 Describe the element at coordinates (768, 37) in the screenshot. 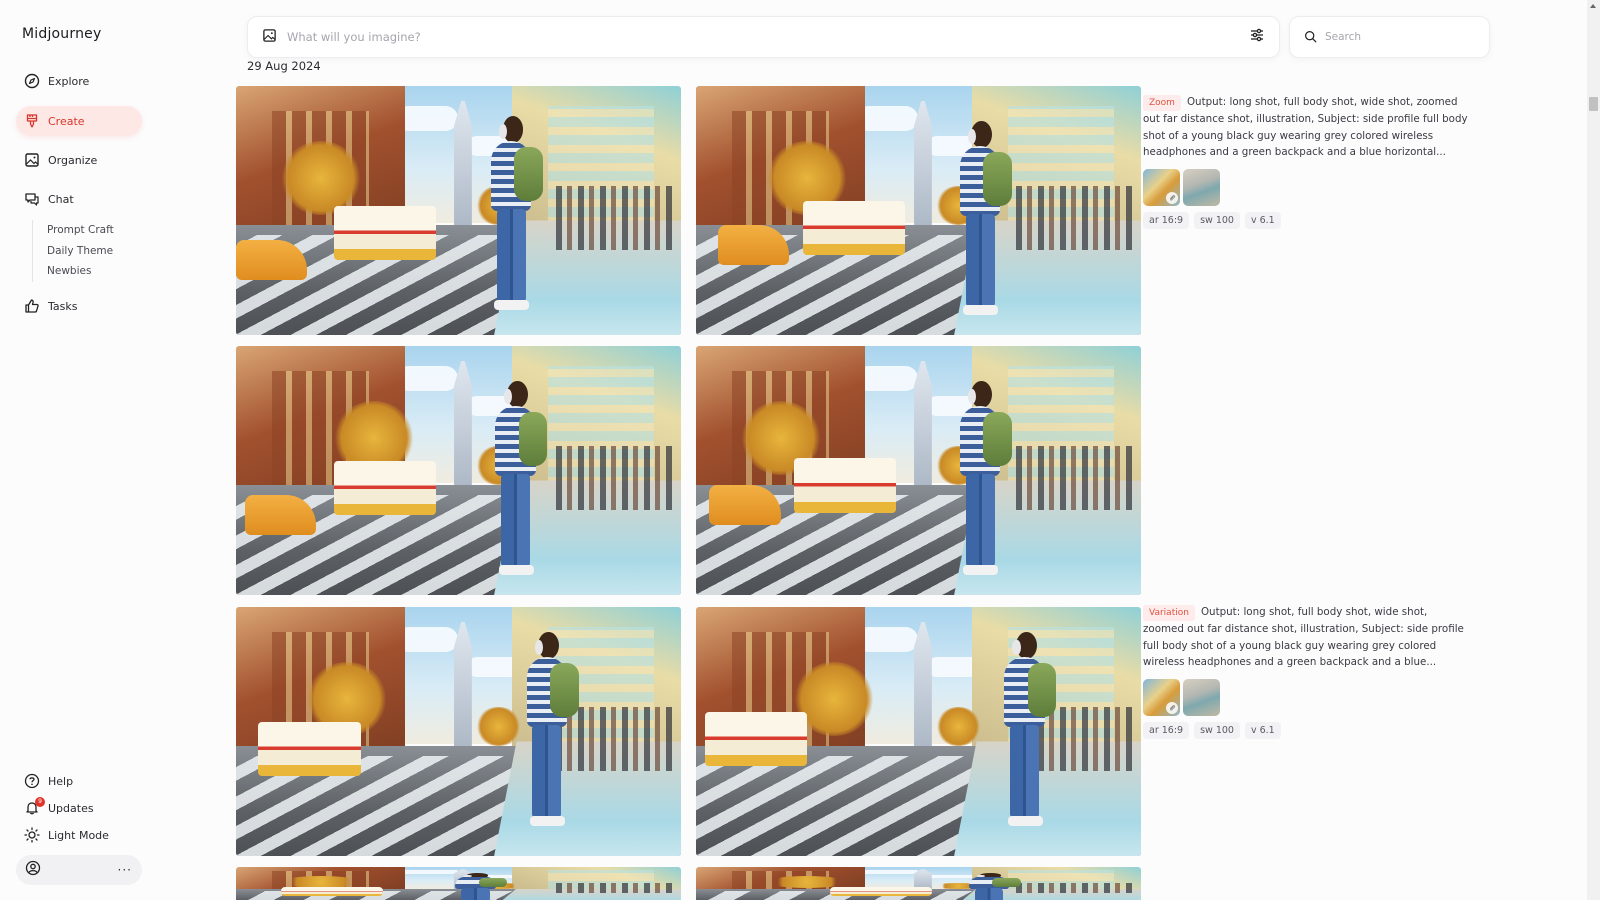

I see `prompt-input` at that location.